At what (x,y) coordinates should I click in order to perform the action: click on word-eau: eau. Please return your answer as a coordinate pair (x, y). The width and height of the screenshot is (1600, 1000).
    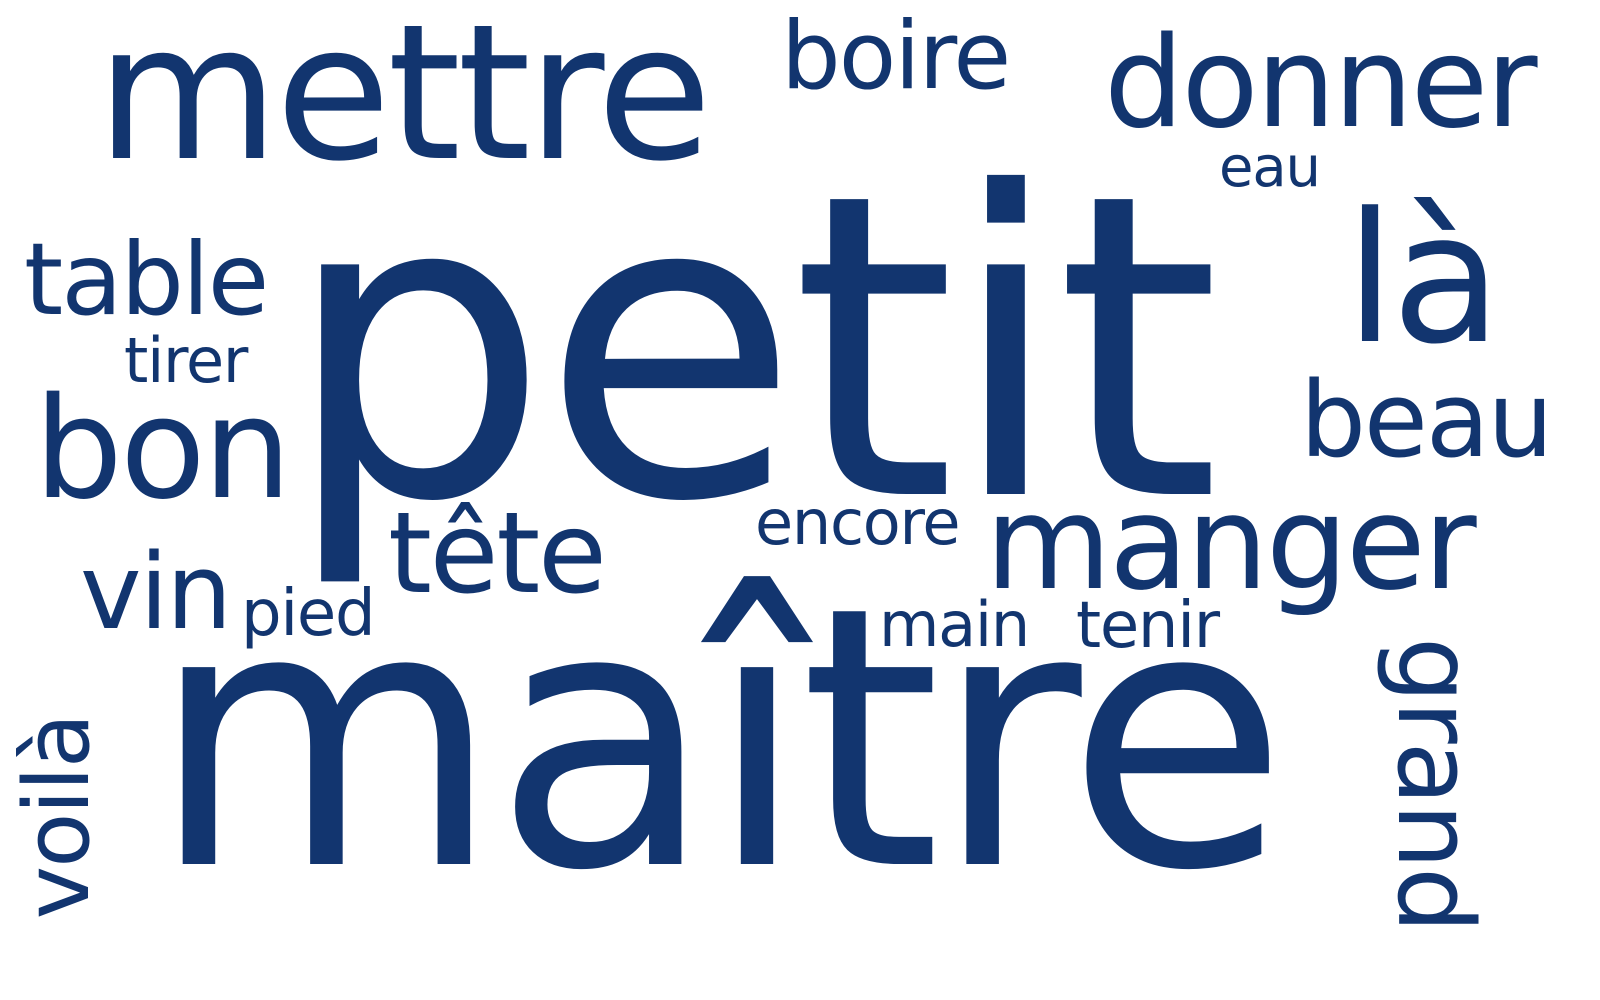
    Looking at the image, I should click on (1270, 167).